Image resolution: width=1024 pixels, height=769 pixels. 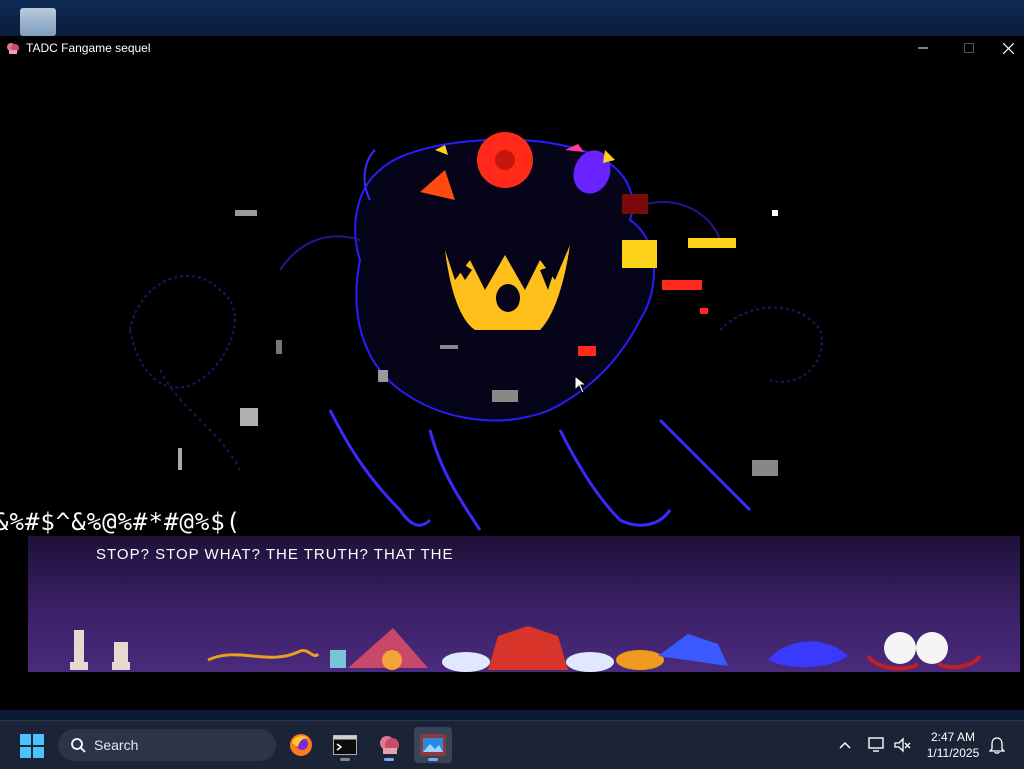 I want to click on firefox-icon, so click(x=301, y=745).